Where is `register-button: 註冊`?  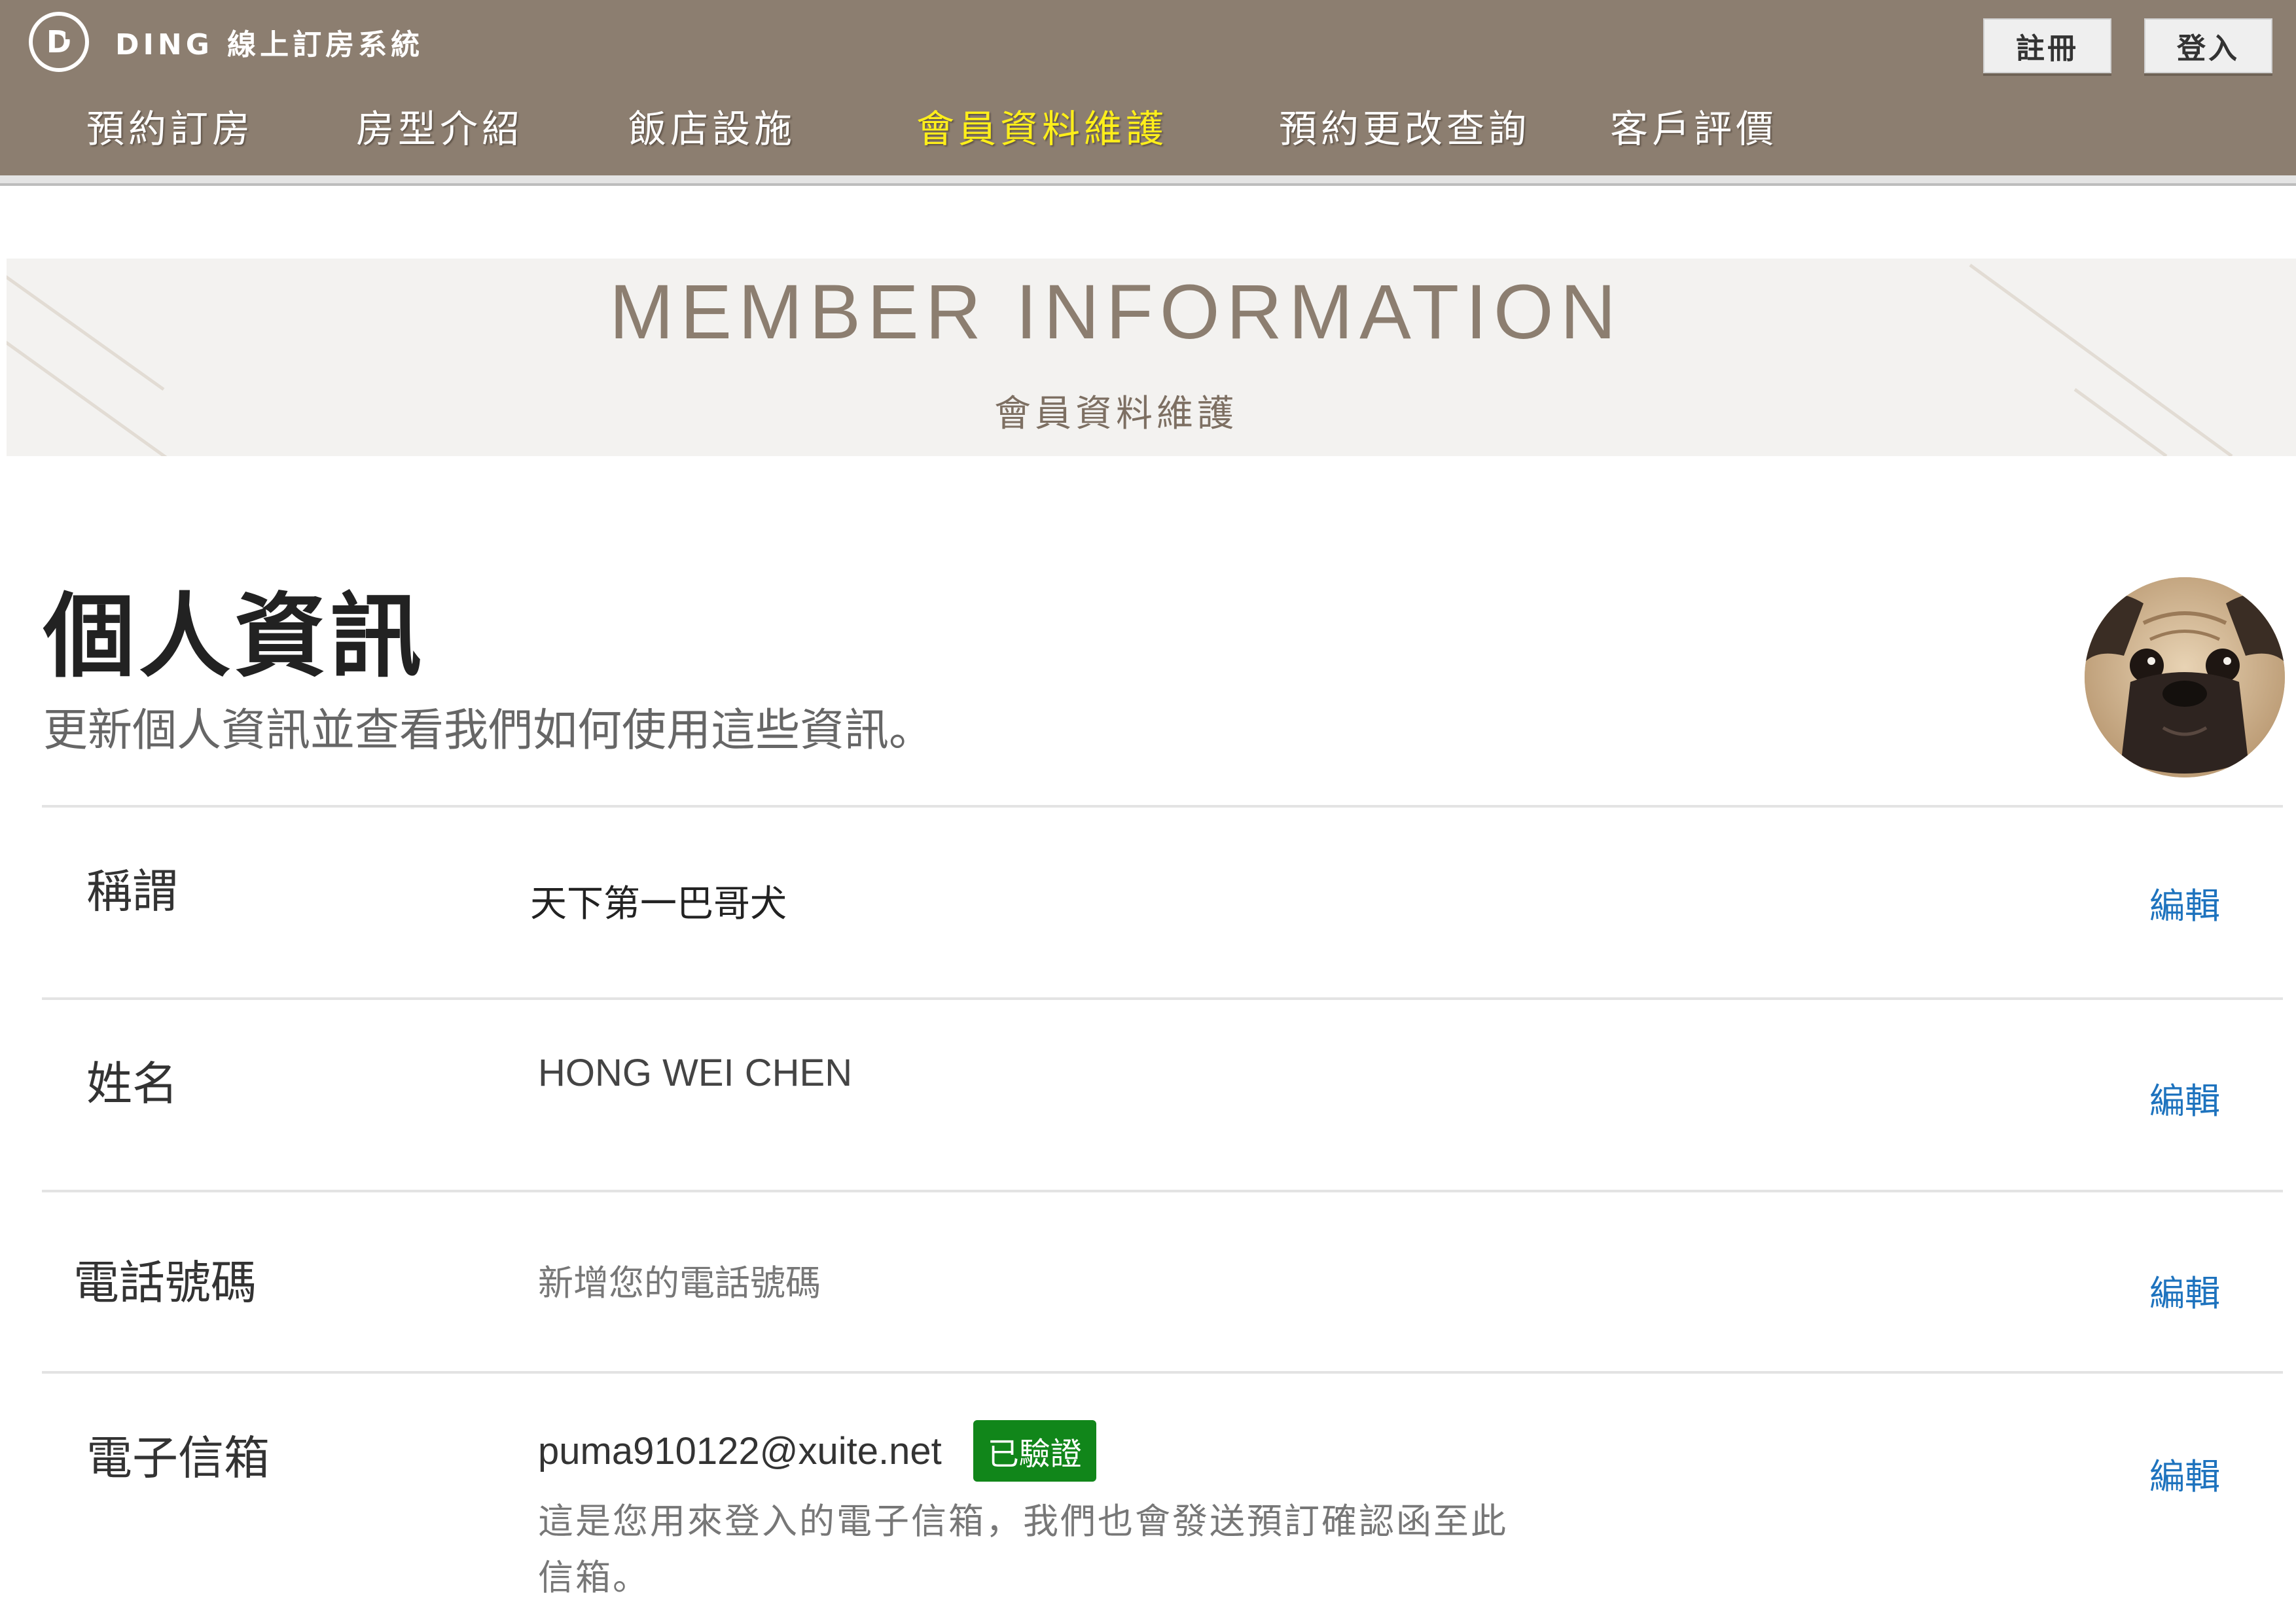 register-button: 註冊 is located at coordinates (2047, 46).